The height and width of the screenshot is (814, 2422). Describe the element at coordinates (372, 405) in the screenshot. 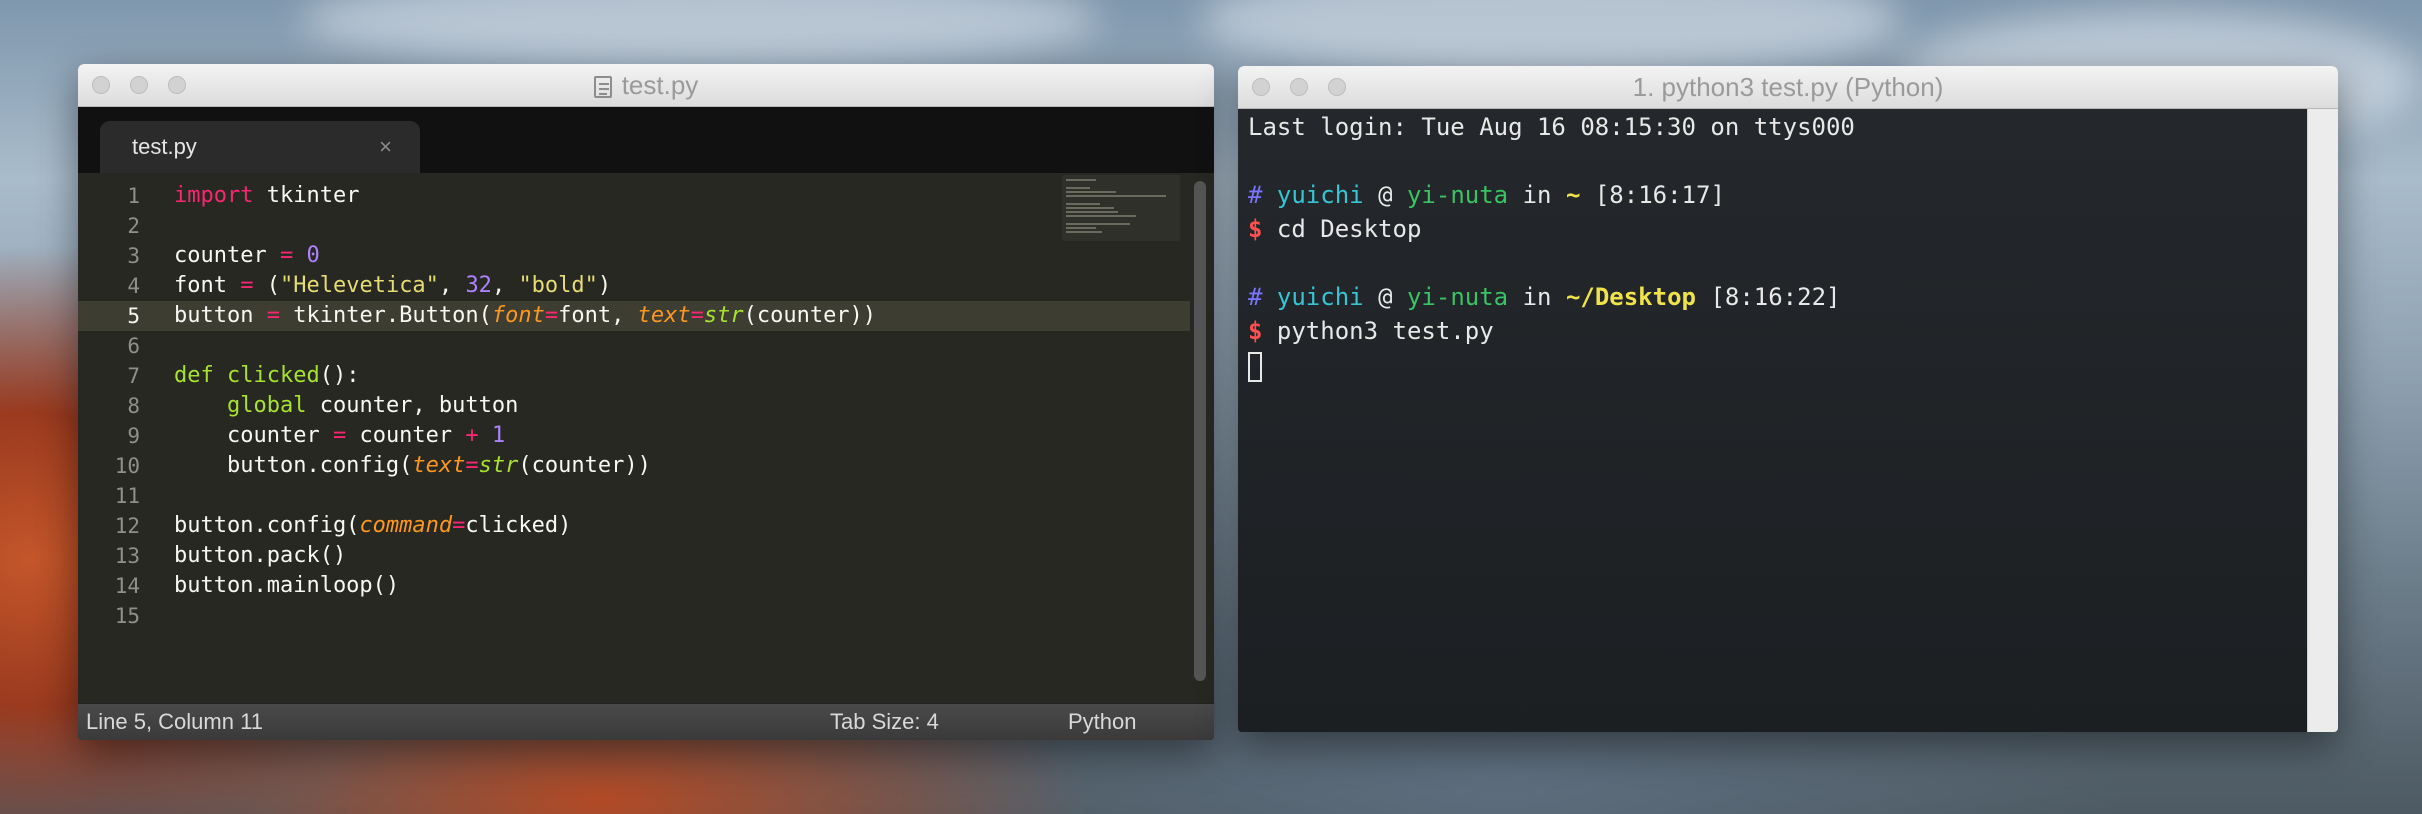

I see `code-line: global counter, button` at that location.